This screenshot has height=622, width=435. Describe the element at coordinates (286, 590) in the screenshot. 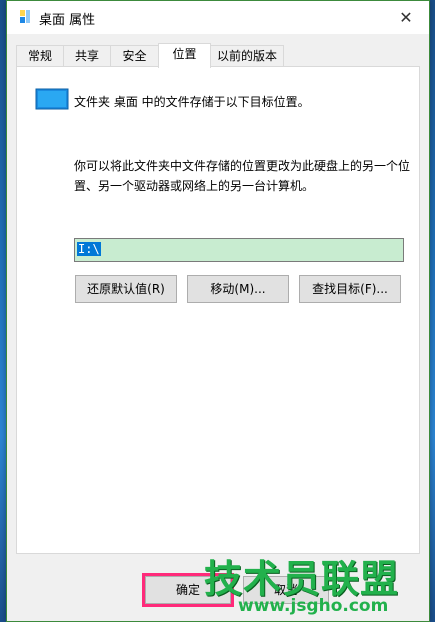

I see `cancel-button: 取消` at that location.